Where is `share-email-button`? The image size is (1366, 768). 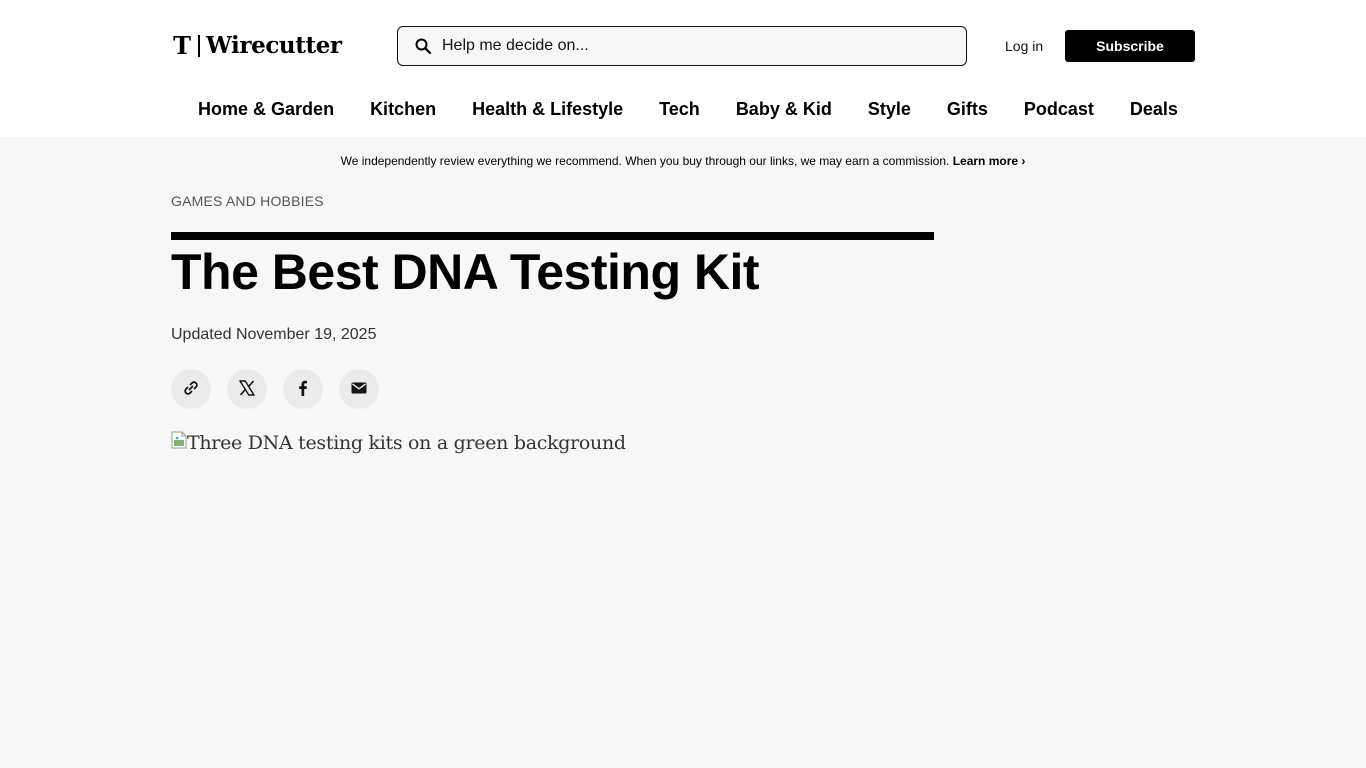 share-email-button is located at coordinates (359, 389).